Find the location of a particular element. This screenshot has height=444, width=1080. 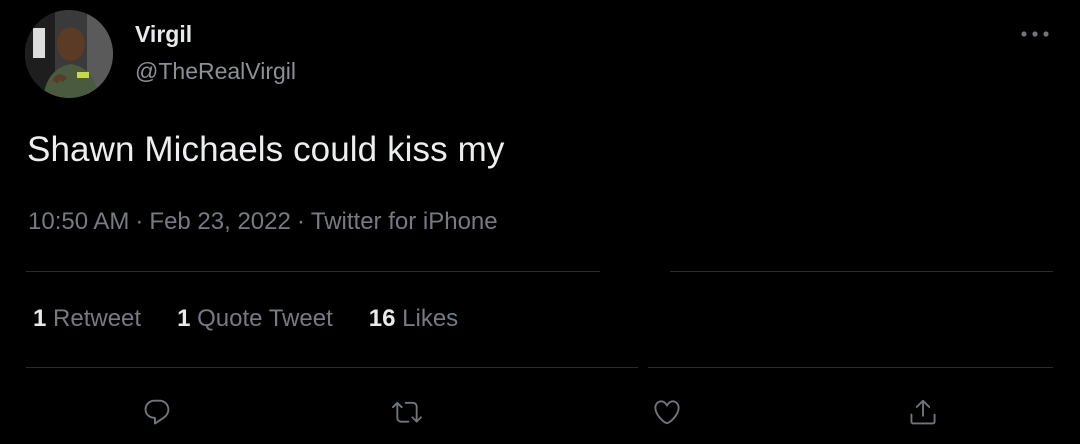

like-button is located at coordinates (667, 412).